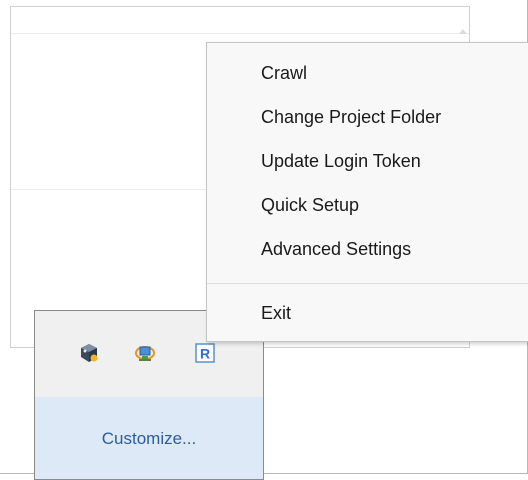  I want to click on scroll-up-arrow-icon, so click(463, 31).